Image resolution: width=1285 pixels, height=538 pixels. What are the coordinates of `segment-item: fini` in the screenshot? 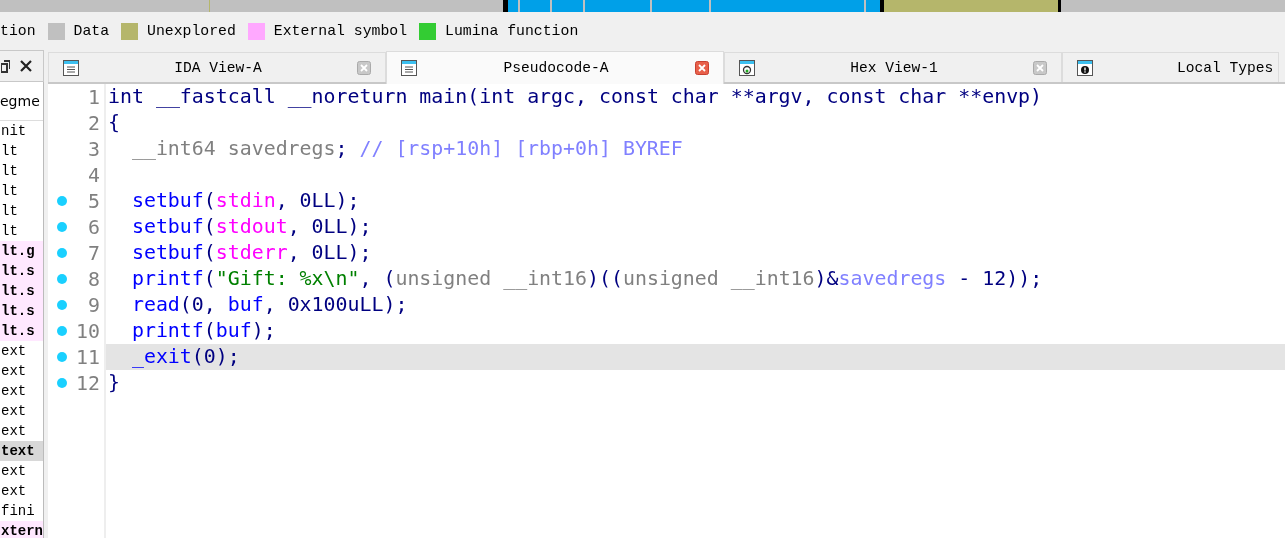 It's located at (21, 511).